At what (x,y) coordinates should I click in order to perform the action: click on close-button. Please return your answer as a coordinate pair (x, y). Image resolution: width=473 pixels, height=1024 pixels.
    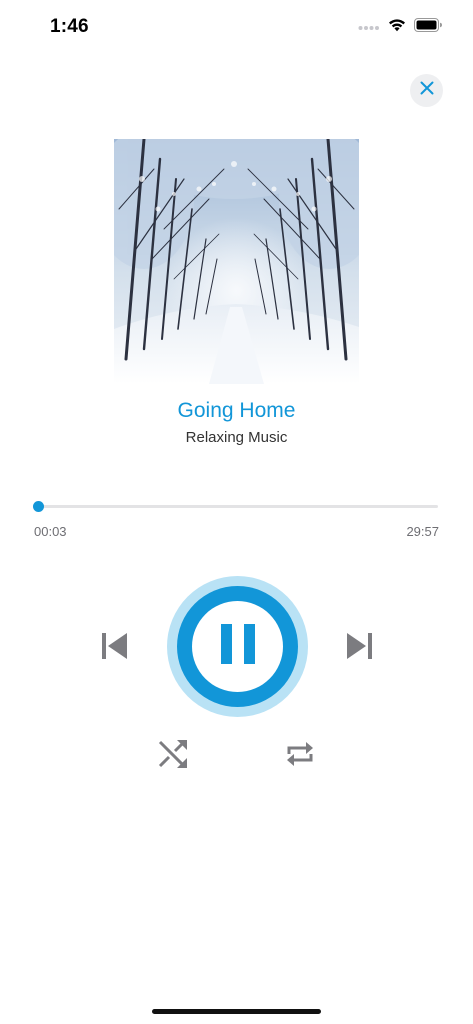
    Looking at the image, I should click on (426, 90).